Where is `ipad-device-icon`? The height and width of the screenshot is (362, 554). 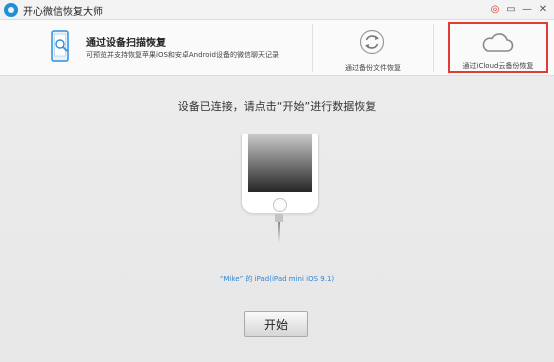 ipad-device-icon is located at coordinates (280, 174).